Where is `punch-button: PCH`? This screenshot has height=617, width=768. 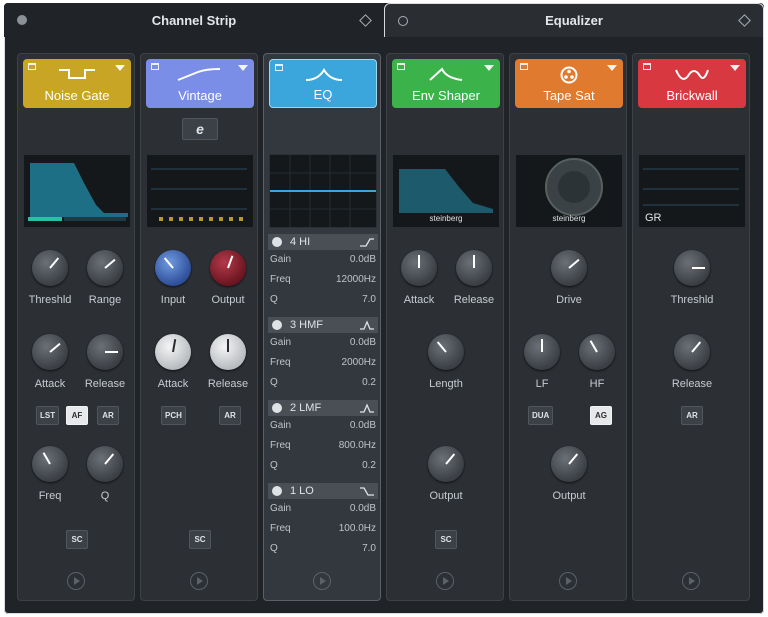
punch-button: PCH is located at coordinates (173, 415).